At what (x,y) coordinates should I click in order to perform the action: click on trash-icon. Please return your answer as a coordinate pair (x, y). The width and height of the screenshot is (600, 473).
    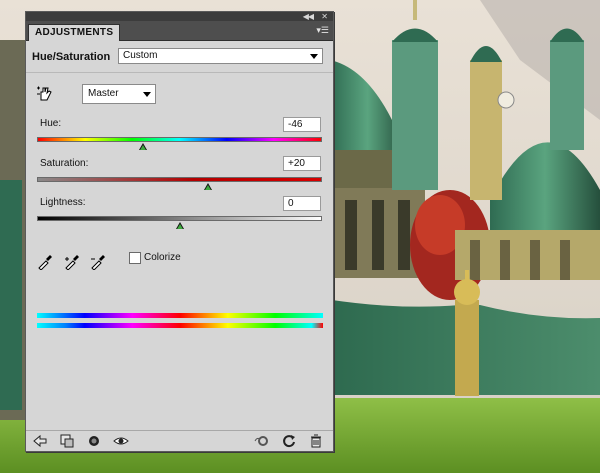
    Looking at the image, I should click on (316, 441).